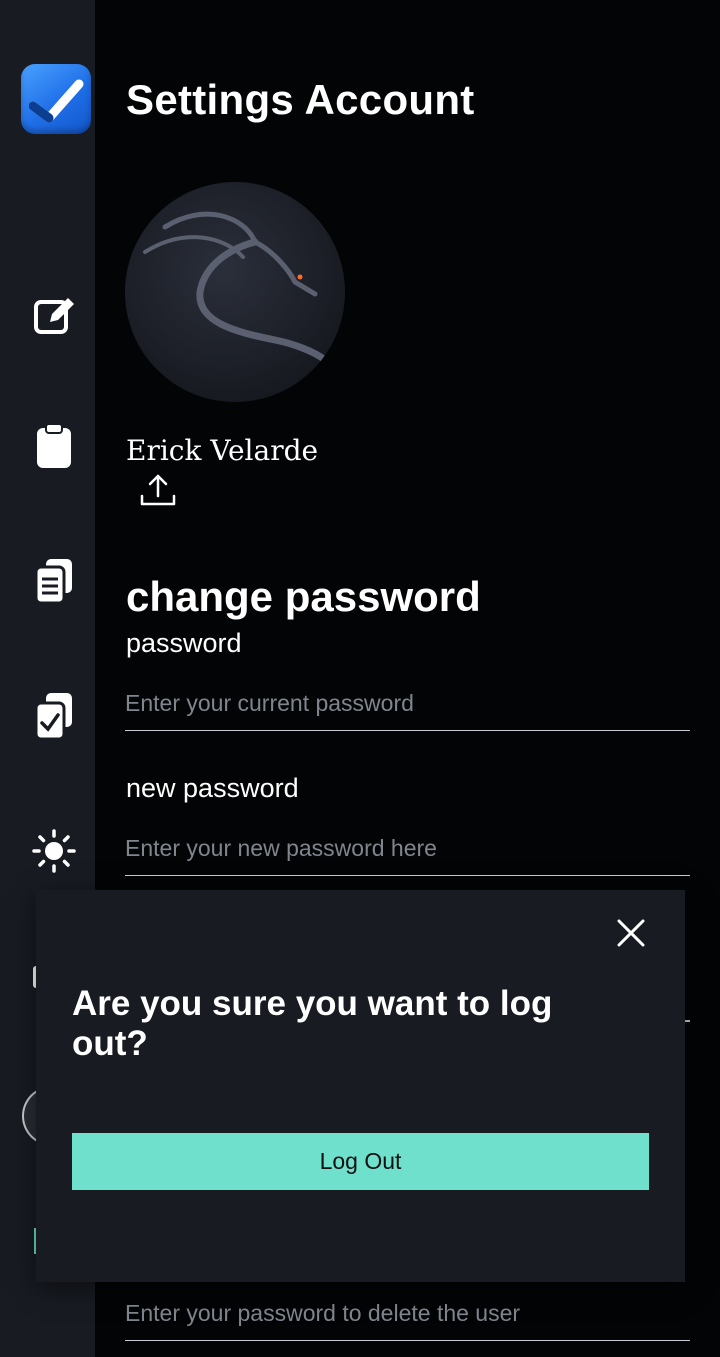 Image resolution: width=720 pixels, height=1357 pixels. What do you see at coordinates (54, 446) in the screenshot?
I see `clipboard-icon` at bounding box center [54, 446].